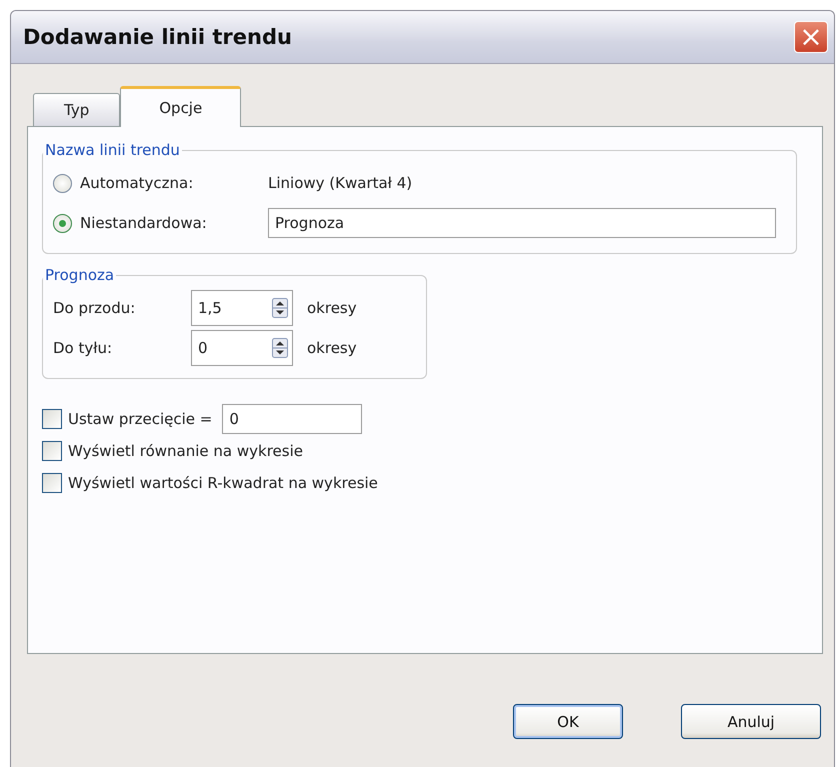  Describe the element at coordinates (112, 150) in the screenshot. I see `group-title: Nazwa linii trendu` at that location.